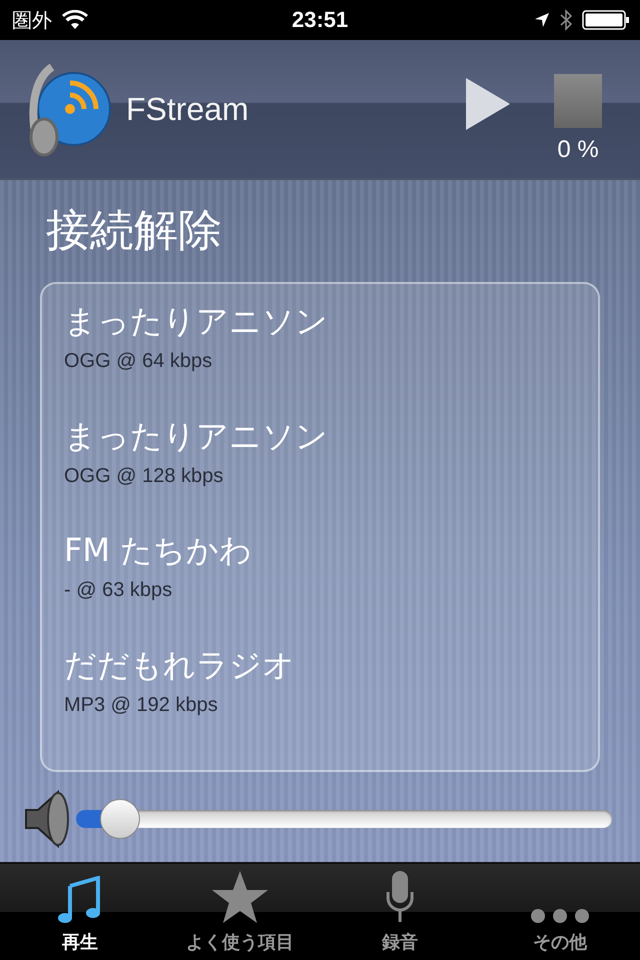 This screenshot has width=640, height=960. What do you see at coordinates (400, 897) in the screenshot?
I see `microphone-icon` at bounding box center [400, 897].